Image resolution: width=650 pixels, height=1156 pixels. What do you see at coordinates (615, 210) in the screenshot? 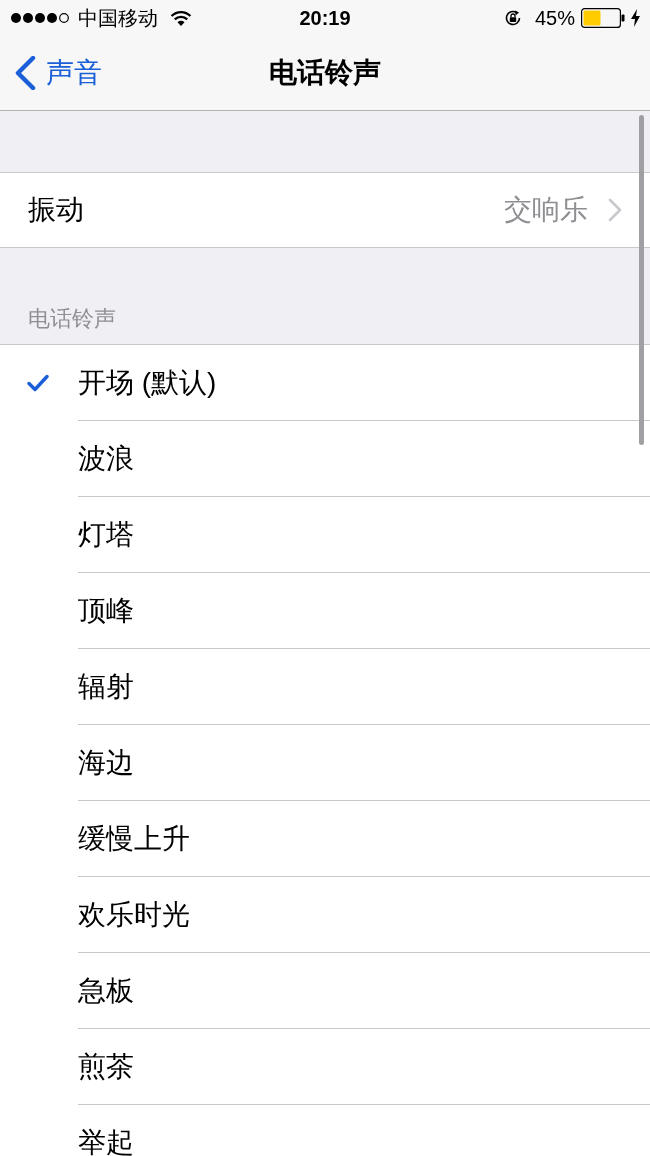
I see `chevron-right-icon` at bounding box center [615, 210].